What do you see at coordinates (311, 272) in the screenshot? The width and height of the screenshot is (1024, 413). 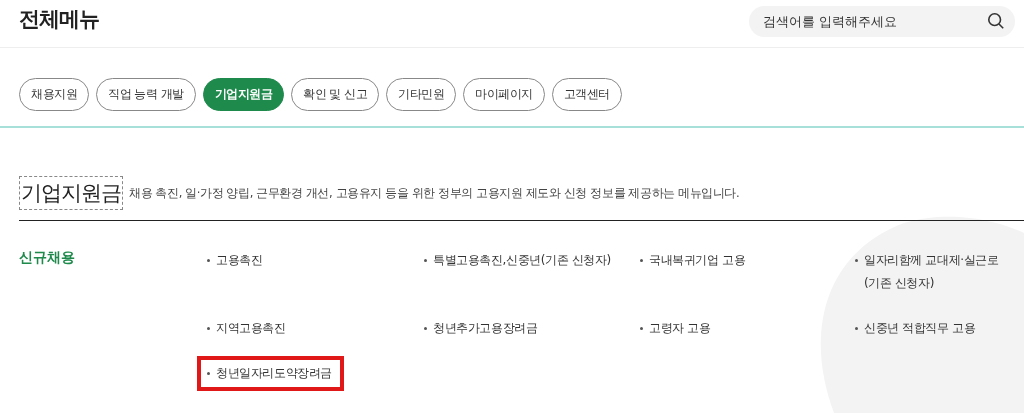 I see `menu-link: 고용촉진` at bounding box center [311, 272].